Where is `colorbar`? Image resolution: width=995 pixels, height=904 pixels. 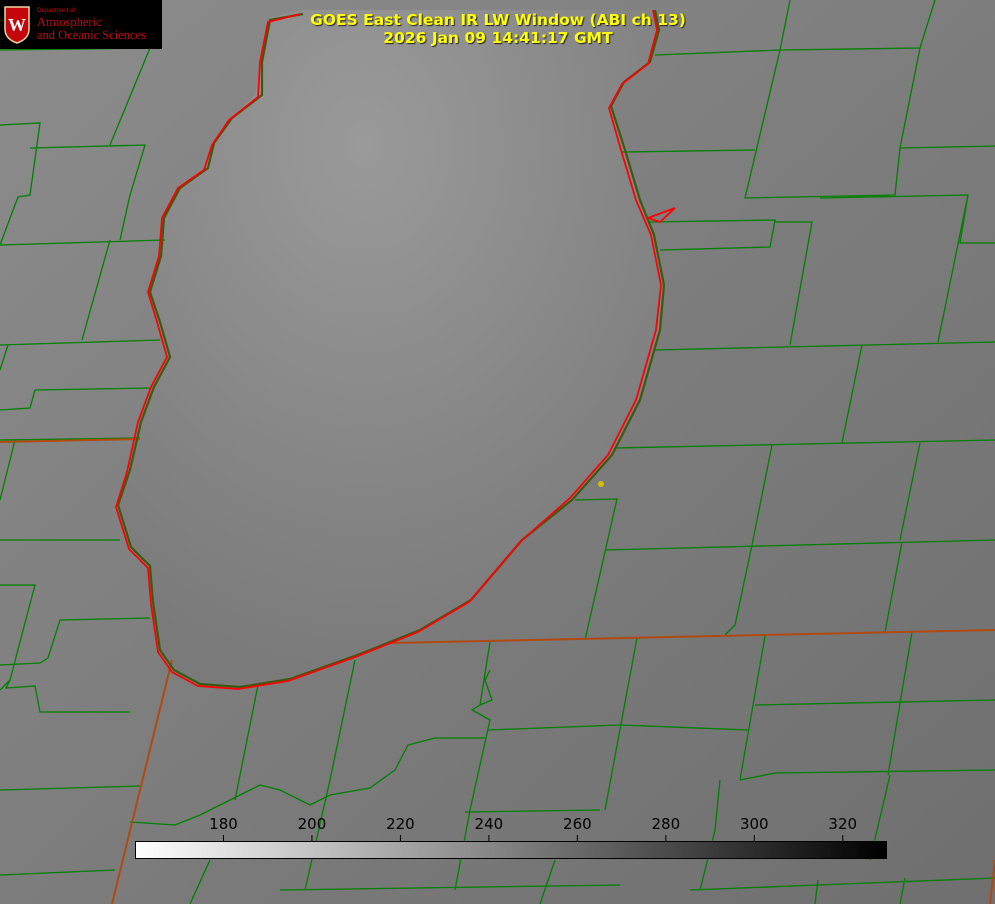
colorbar is located at coordinates (511, 850).